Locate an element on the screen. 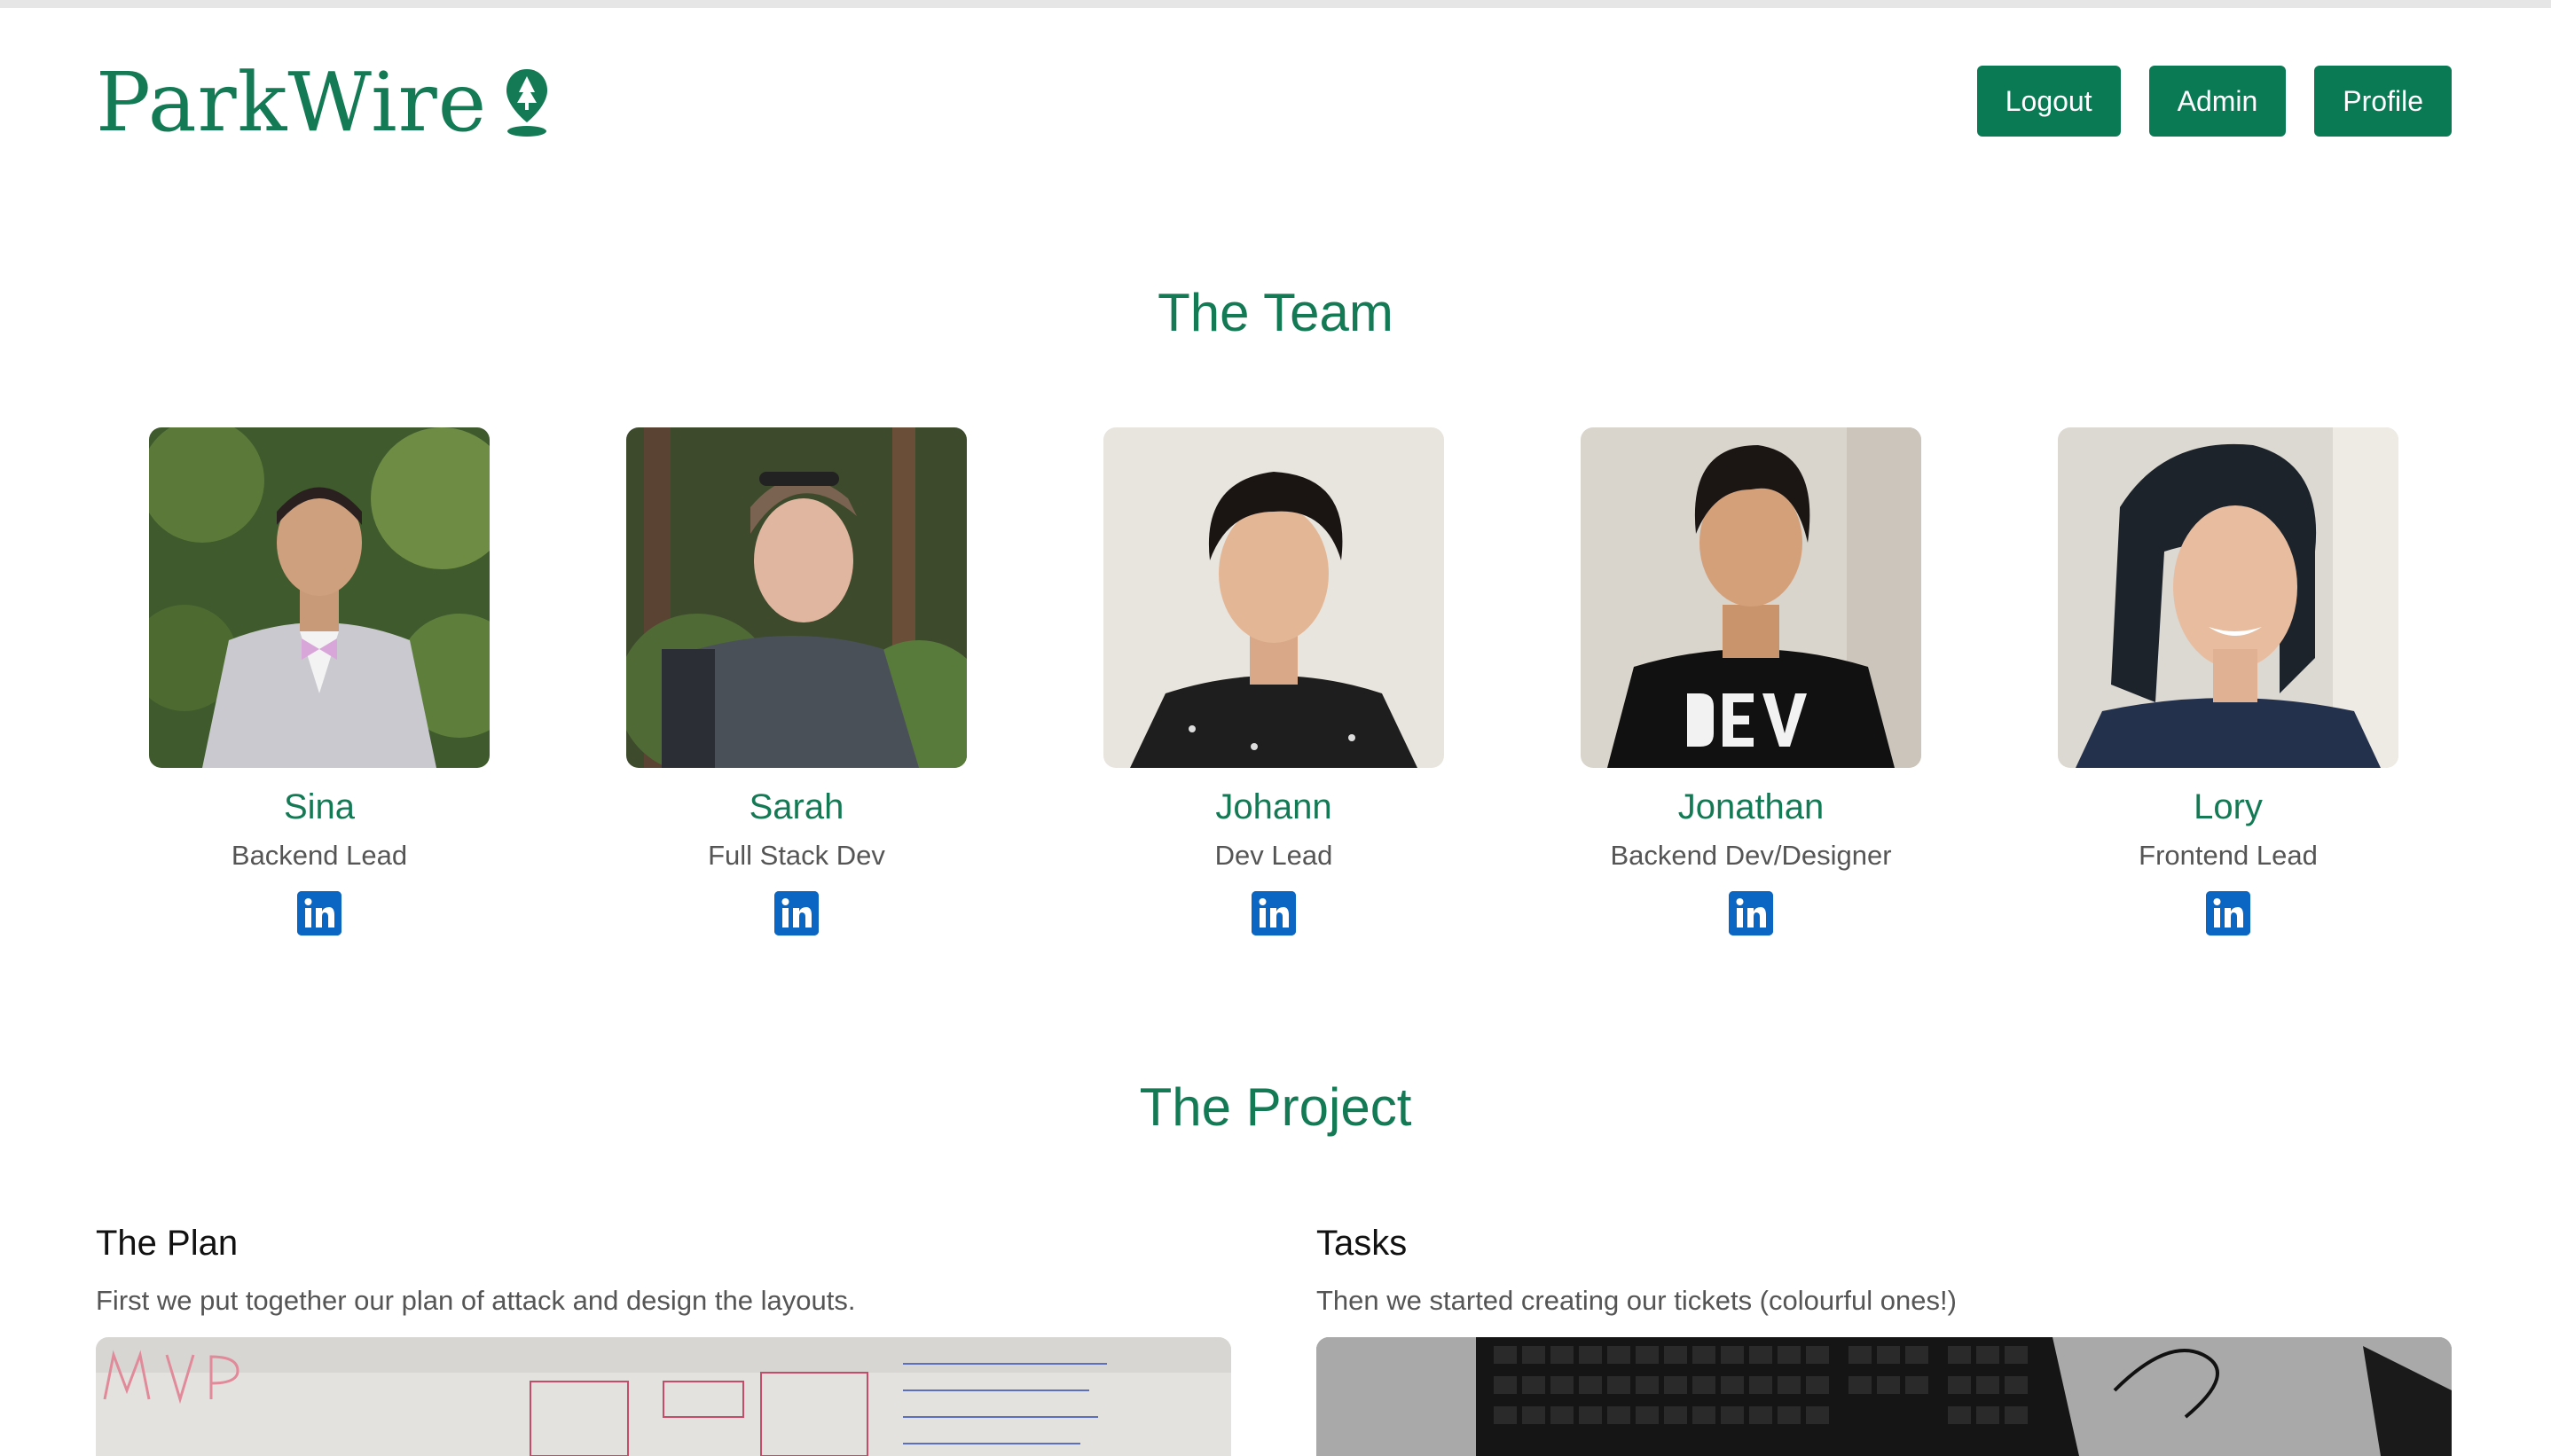  team-member-card: Jonathan Backend Dev/Designer is located at coordinates (1751, 681).